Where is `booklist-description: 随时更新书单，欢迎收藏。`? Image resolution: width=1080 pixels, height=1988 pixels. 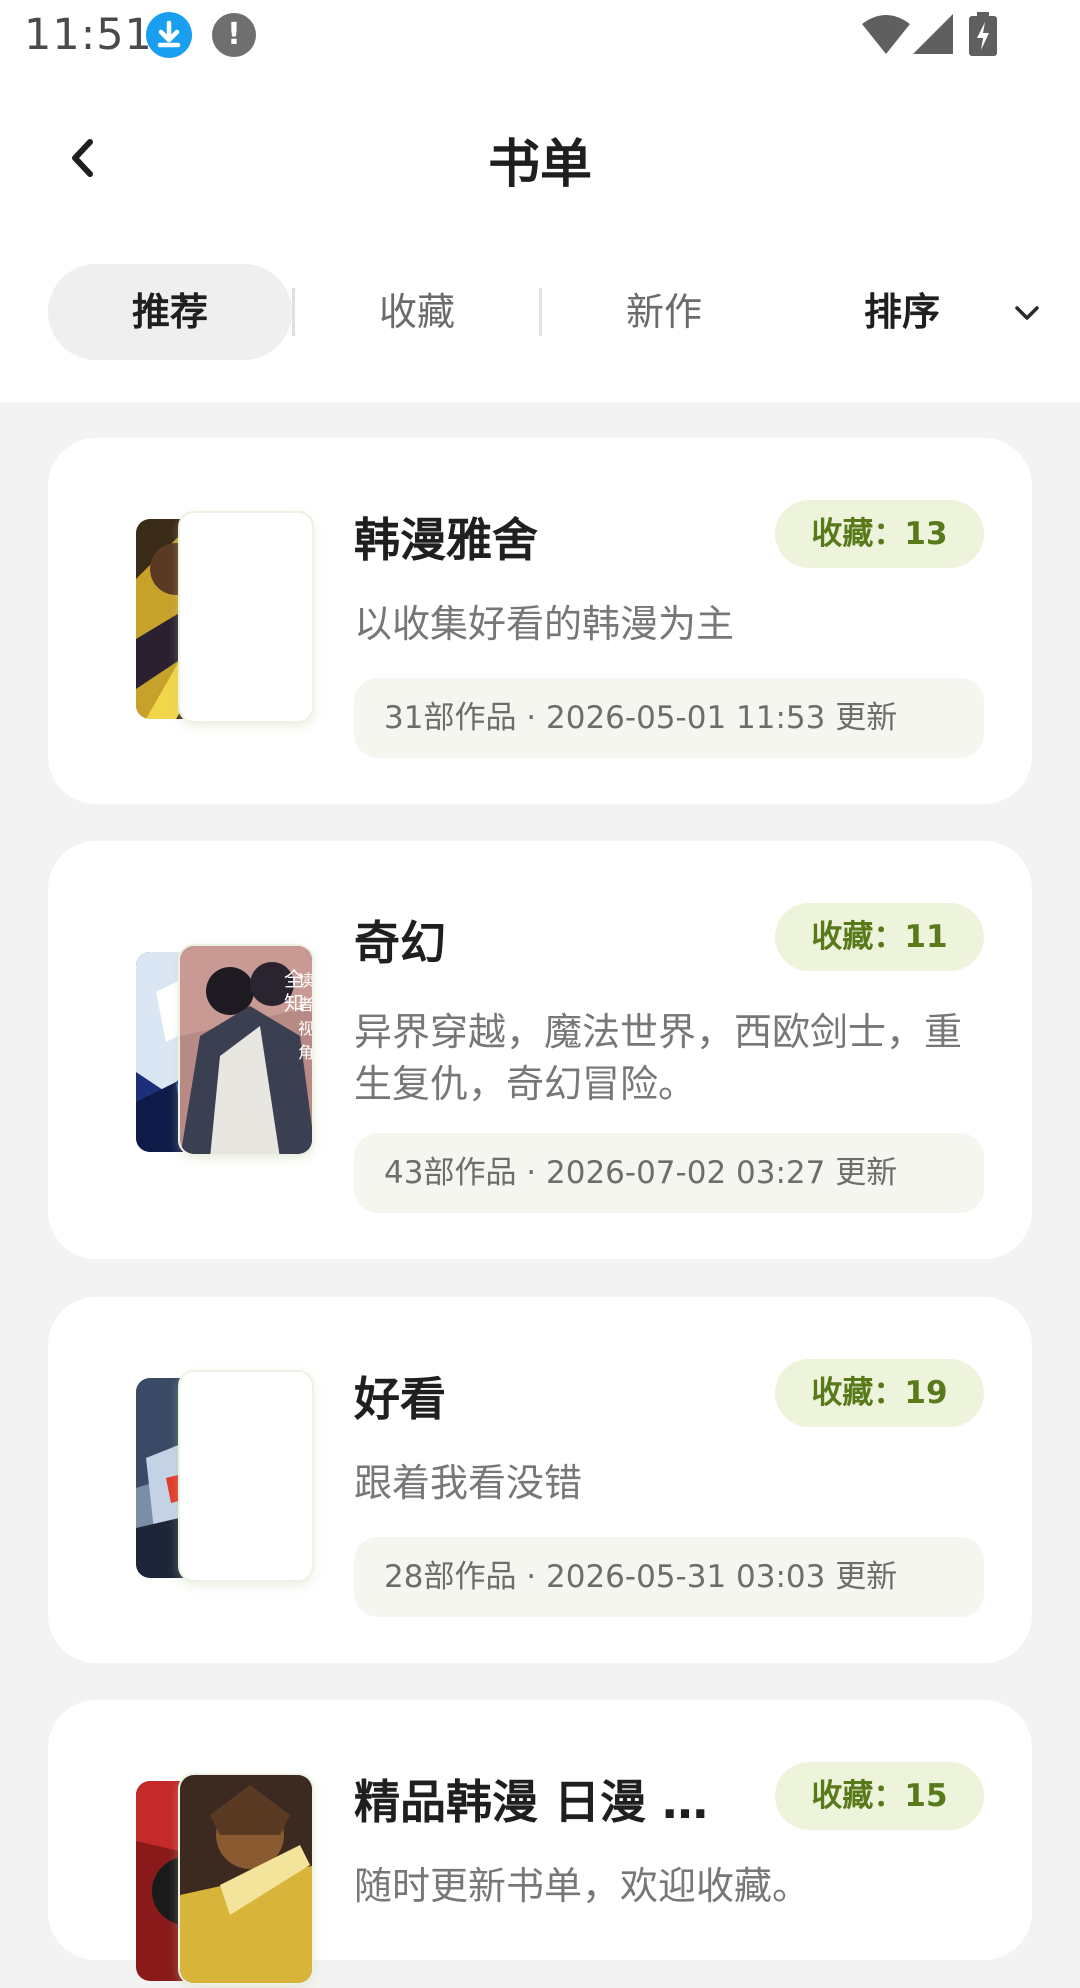 booklist-description: 随时更新书单，欢迎收藏。 is located at coordinates (582, 1886).